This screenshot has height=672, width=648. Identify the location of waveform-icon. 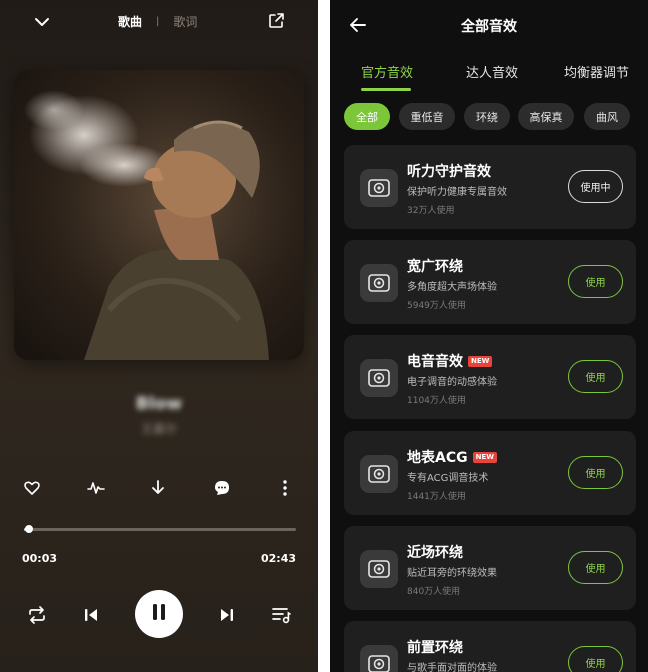
(96, 488).